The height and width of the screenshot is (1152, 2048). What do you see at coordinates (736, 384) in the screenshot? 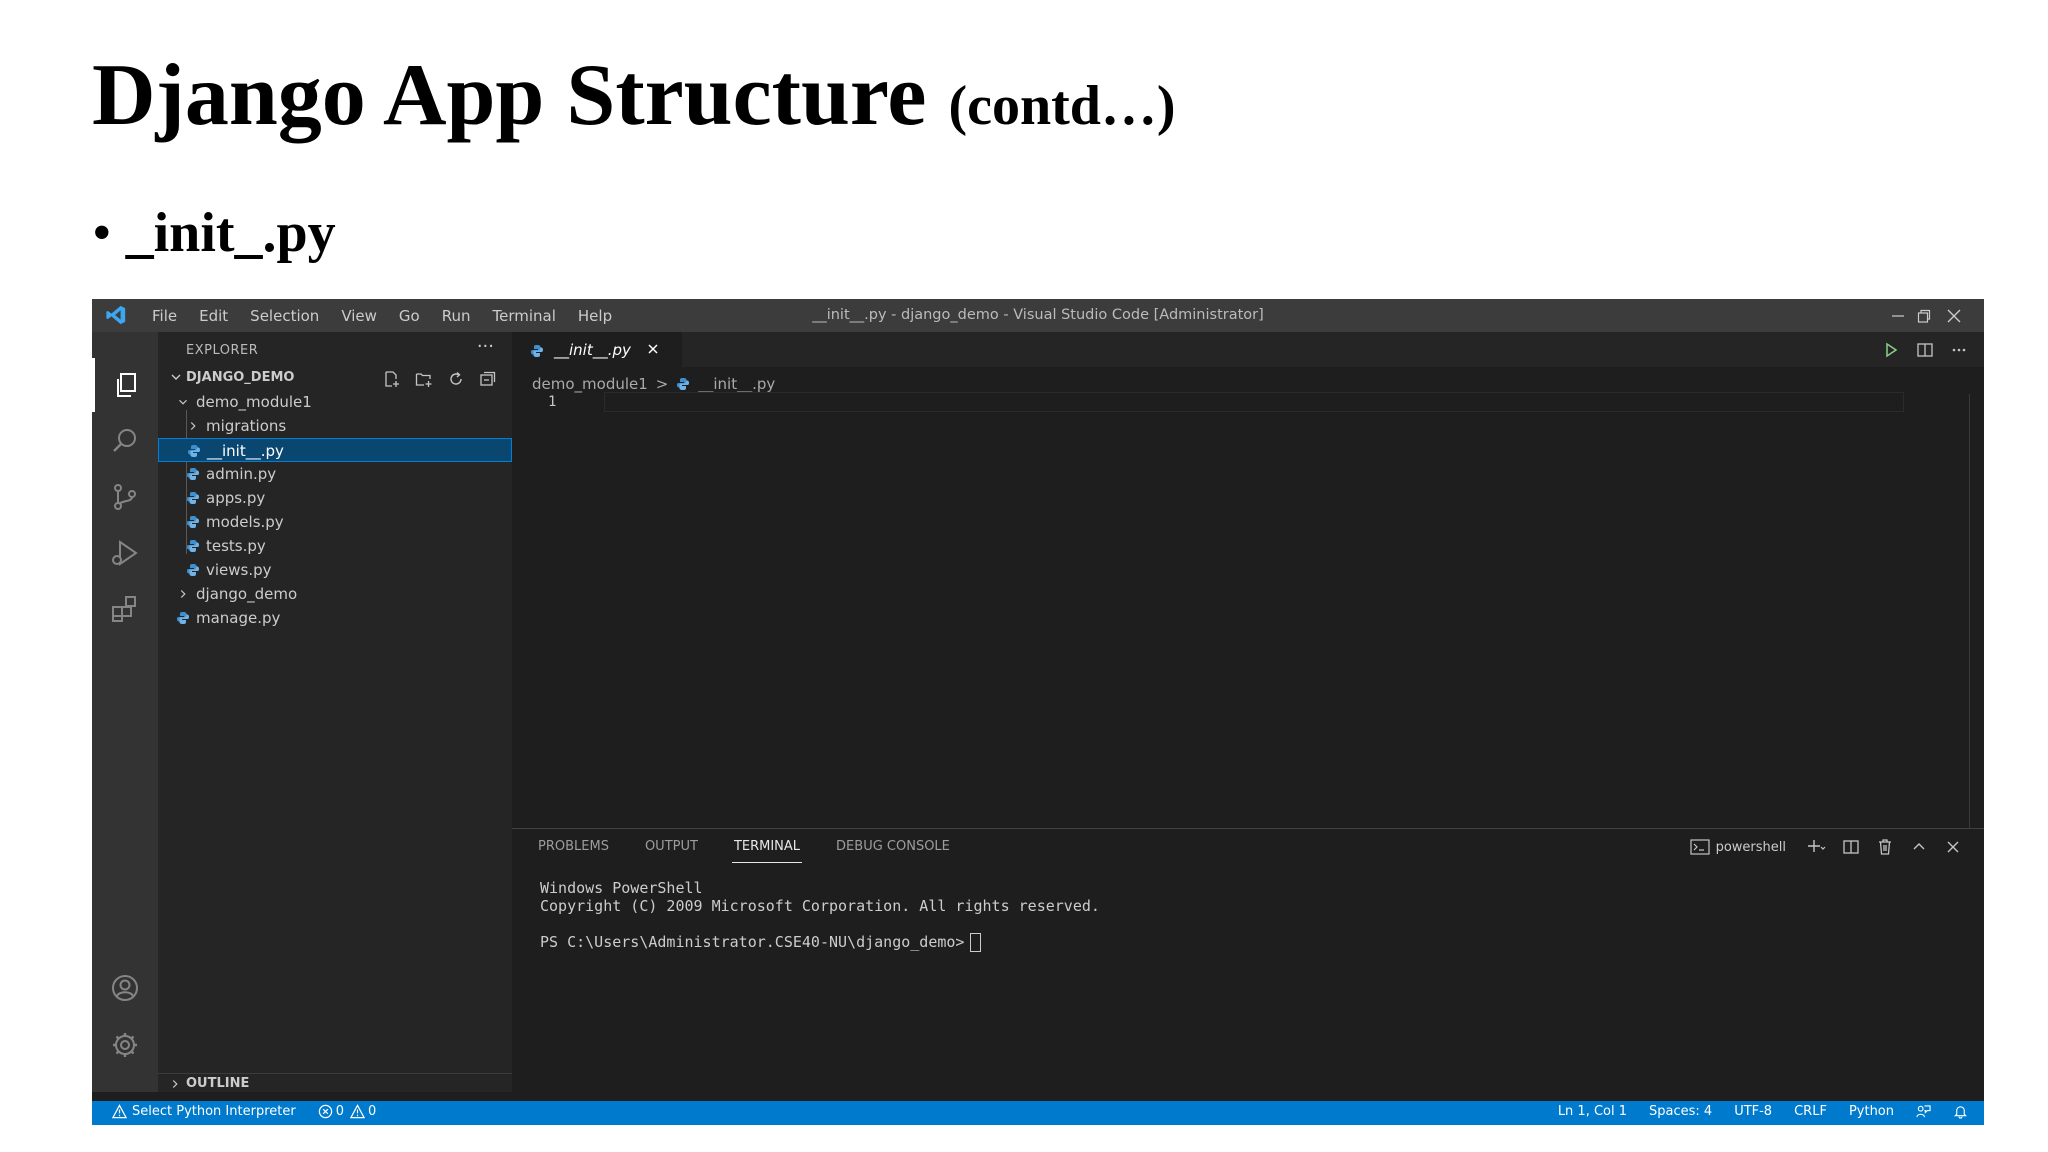
I see `breadcrumb-file: __init__.py` at bounding box center [736, 384].